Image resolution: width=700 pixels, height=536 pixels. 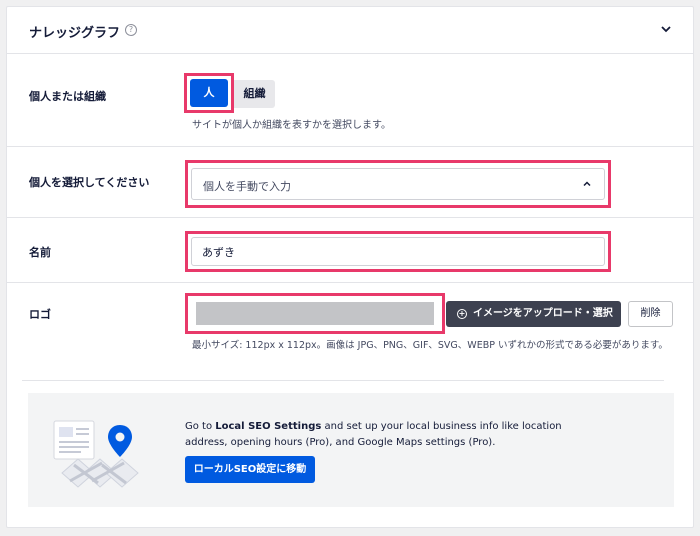 I want to click on card-title: ナレッジグラフ, so click(x=75, y=33).